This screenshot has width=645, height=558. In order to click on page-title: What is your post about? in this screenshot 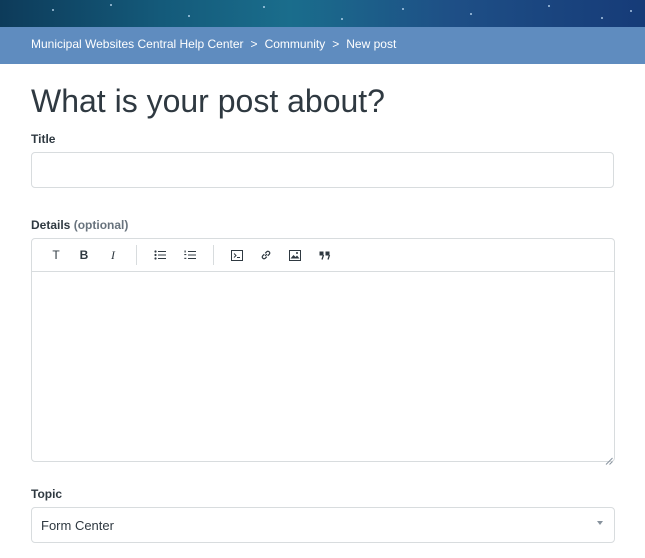, I will do `click(208, 101)`.